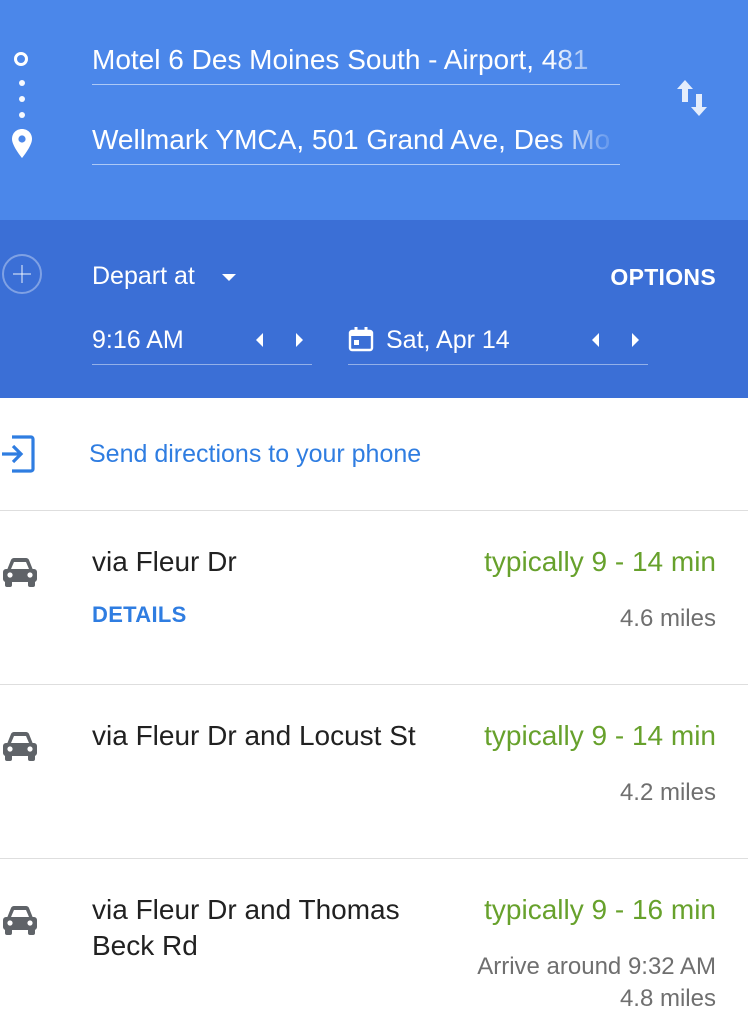  I want to click on chevron-down-icon, so click(229, 277).